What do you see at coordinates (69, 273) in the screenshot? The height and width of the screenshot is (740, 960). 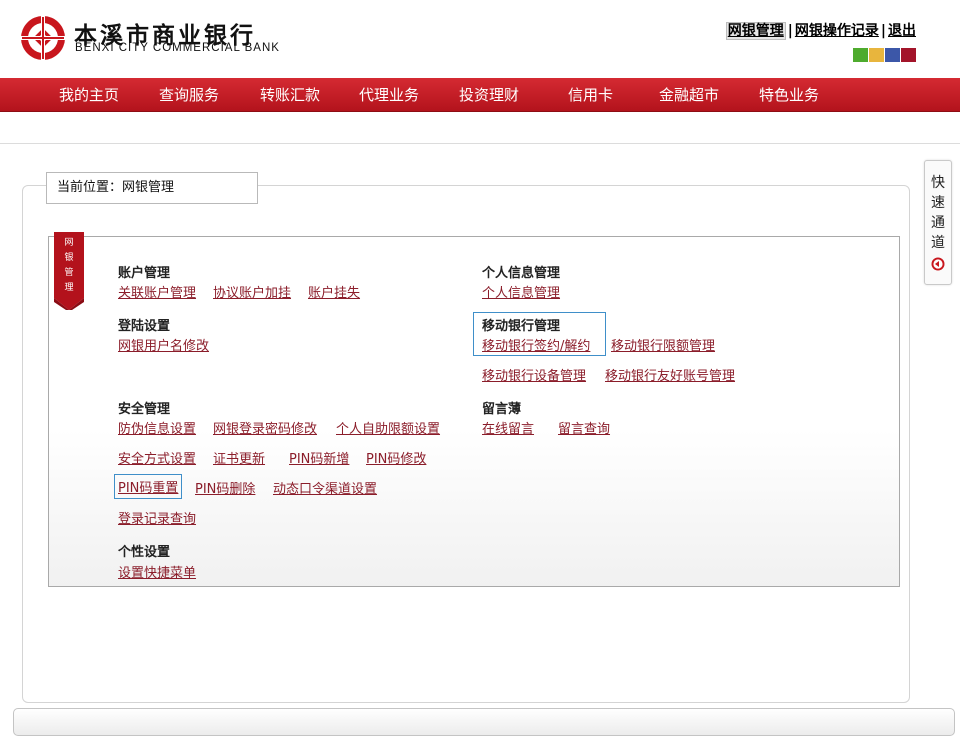 I see `ribbon-char: 管` at bounding box center [69, 273].